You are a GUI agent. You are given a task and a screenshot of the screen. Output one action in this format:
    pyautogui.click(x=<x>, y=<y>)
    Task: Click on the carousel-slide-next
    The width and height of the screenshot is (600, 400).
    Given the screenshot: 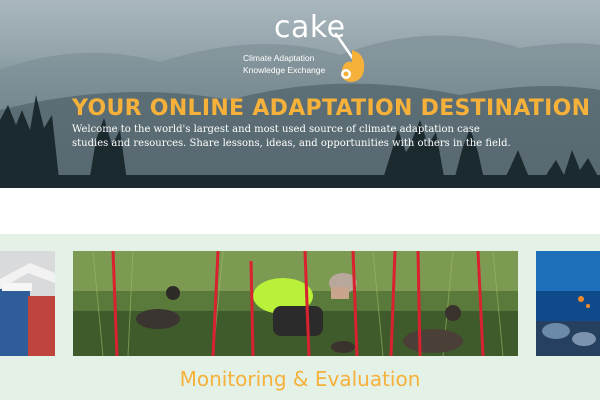 What is the action you would take?
    pyautogui.click(x=568, y=303)
    